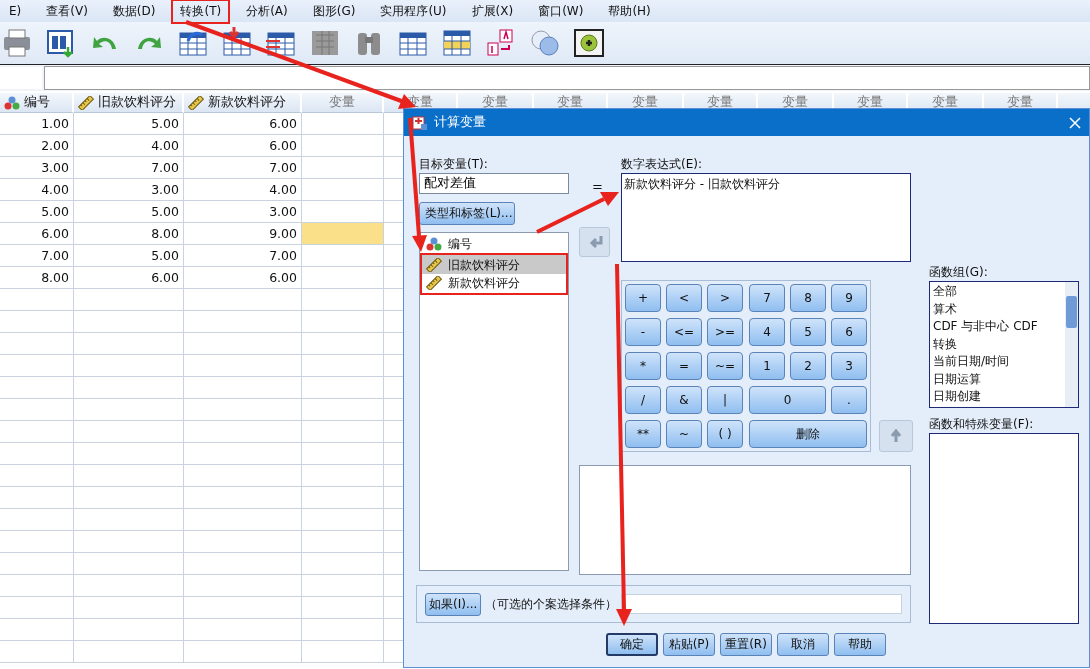 This screenshot has width=1090, height=669. Describe the element at coordinates (808, 434) in the screenshot. I see `keypad-key: 删除` at that location.